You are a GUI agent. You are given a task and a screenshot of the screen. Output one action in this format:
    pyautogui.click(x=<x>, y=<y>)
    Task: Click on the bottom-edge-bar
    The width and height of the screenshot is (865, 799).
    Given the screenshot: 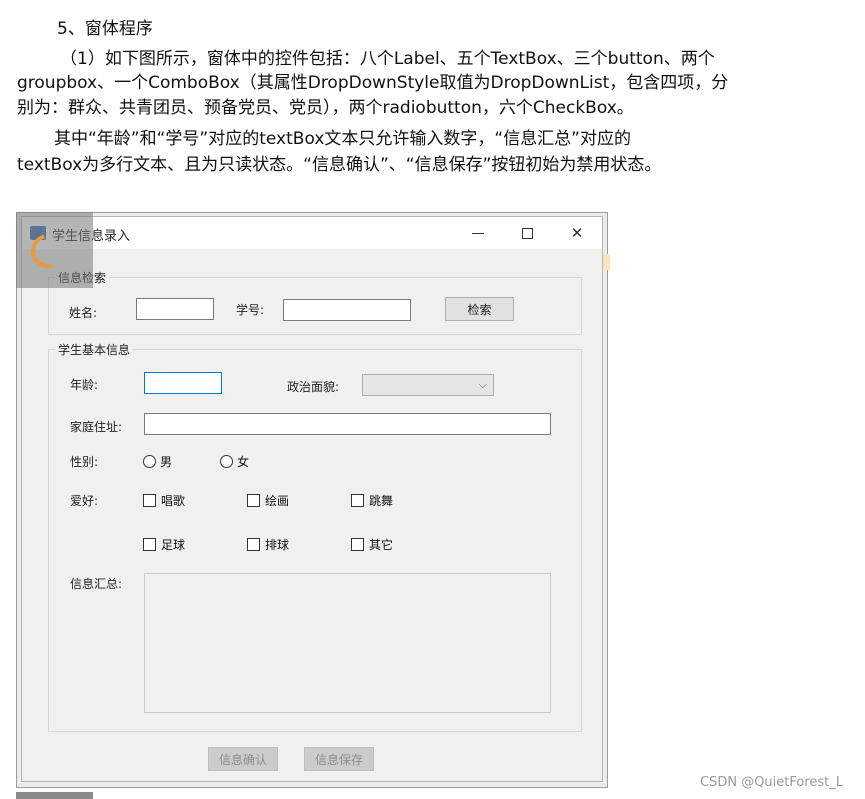 What is the action you would take?
    pyautogui.click(x=54, y=795)
    